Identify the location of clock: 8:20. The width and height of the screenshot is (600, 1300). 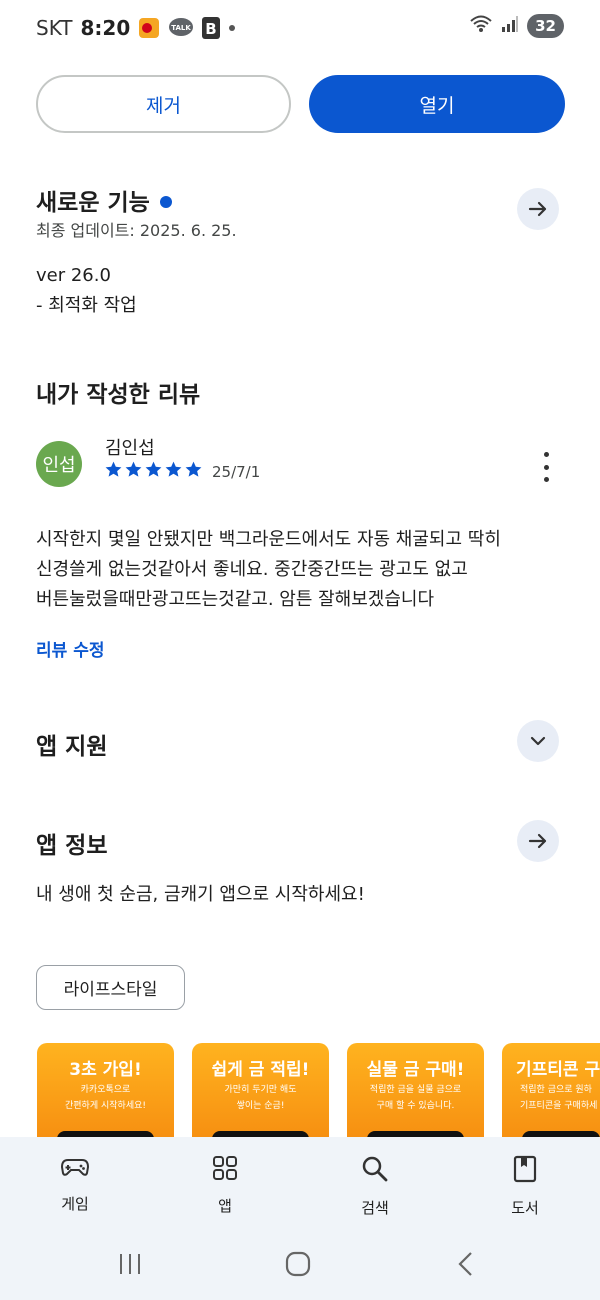
(105, 28).